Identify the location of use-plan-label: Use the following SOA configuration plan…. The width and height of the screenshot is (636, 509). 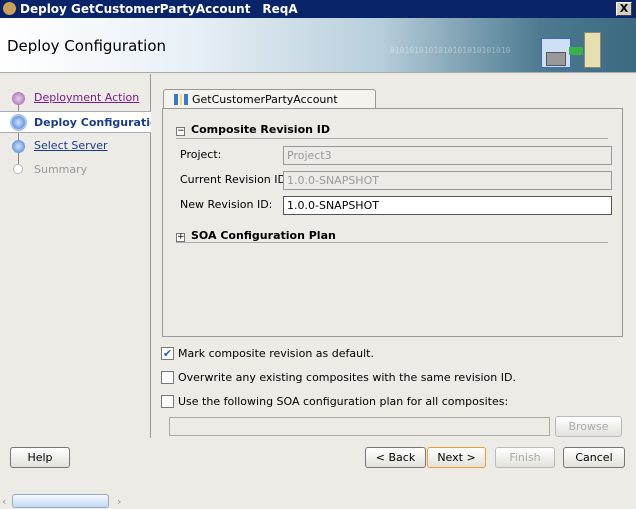
(343, 401).